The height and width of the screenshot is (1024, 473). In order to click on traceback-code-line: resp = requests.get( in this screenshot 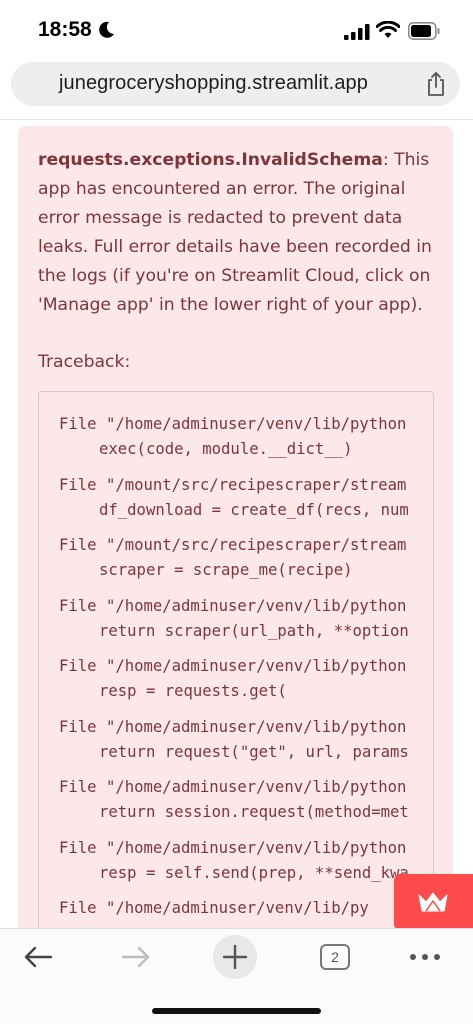, I will do `click(193, 691)`.